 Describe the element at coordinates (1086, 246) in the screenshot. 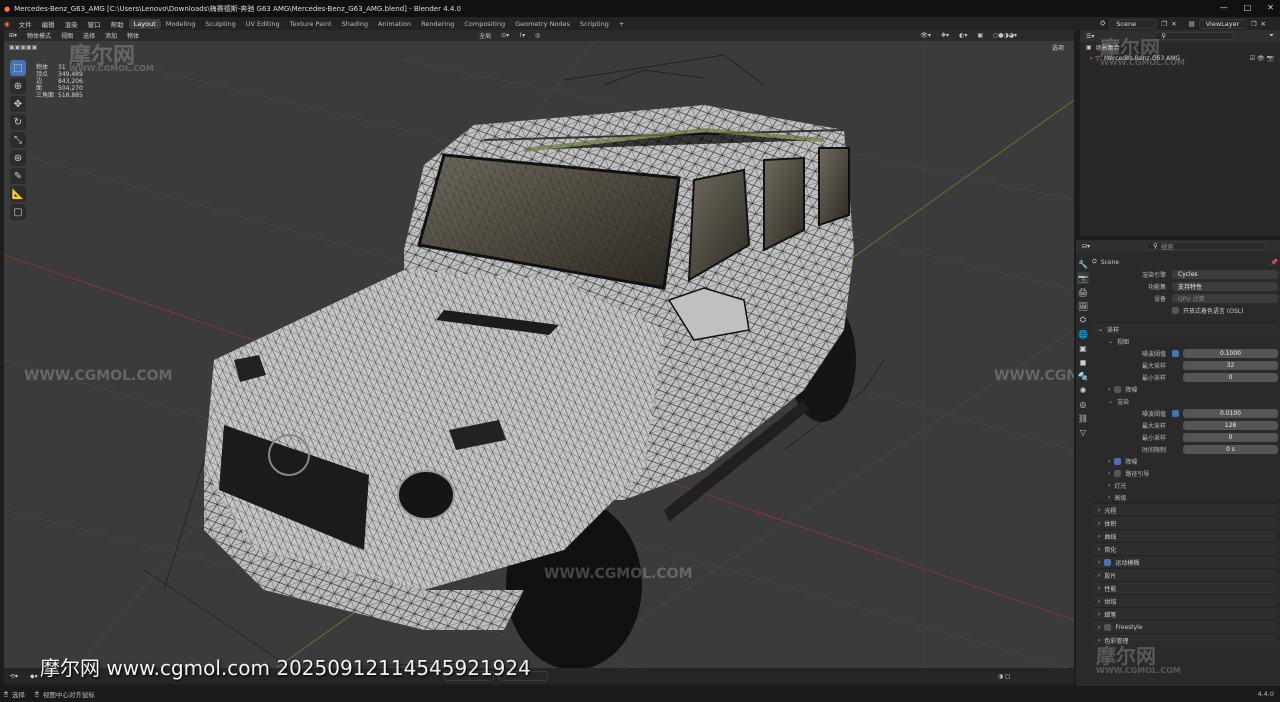

I see `properties-editor-icon: ⊟▾` at that location.